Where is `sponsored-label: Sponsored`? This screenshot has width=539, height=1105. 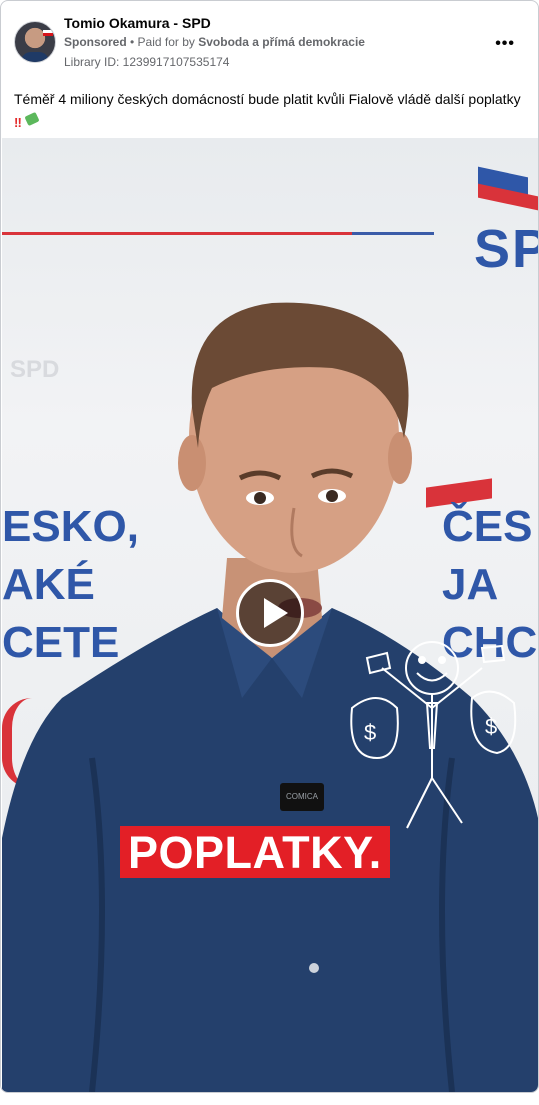 sponsored-label: Sponsored is located at coordinates (95, 42).